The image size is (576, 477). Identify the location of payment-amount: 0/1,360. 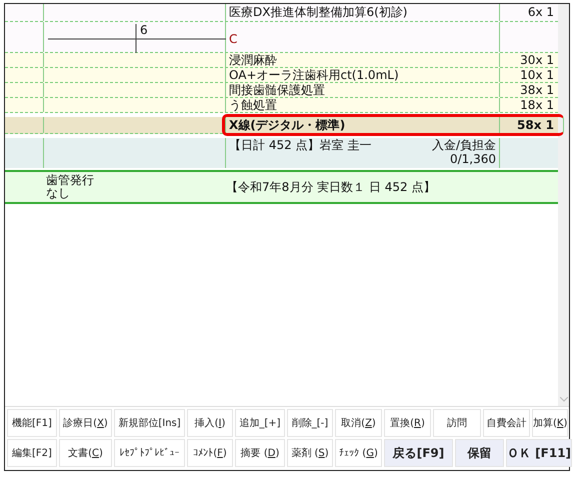
(473, 159).